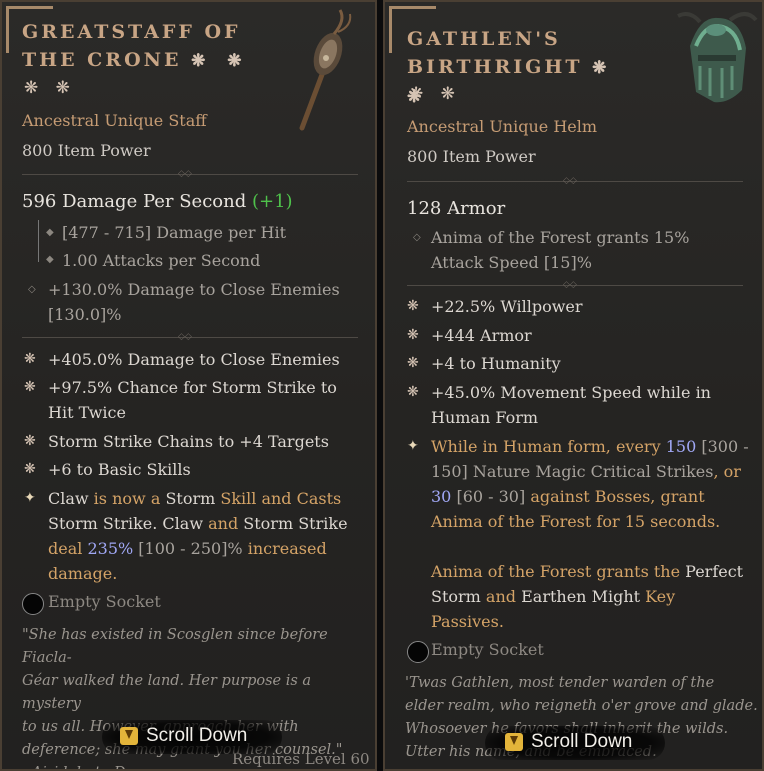  I want to click on affix-text: +405.0% Damage to Close Enemies, so click(194, 359).